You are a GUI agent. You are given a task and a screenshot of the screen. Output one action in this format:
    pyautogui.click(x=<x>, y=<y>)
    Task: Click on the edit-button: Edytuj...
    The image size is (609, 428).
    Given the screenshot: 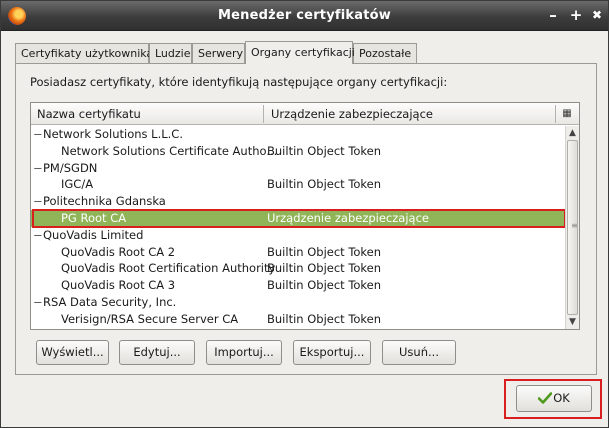 What is the action you would take?
    pyautogui.click(x=157, y=352)
    